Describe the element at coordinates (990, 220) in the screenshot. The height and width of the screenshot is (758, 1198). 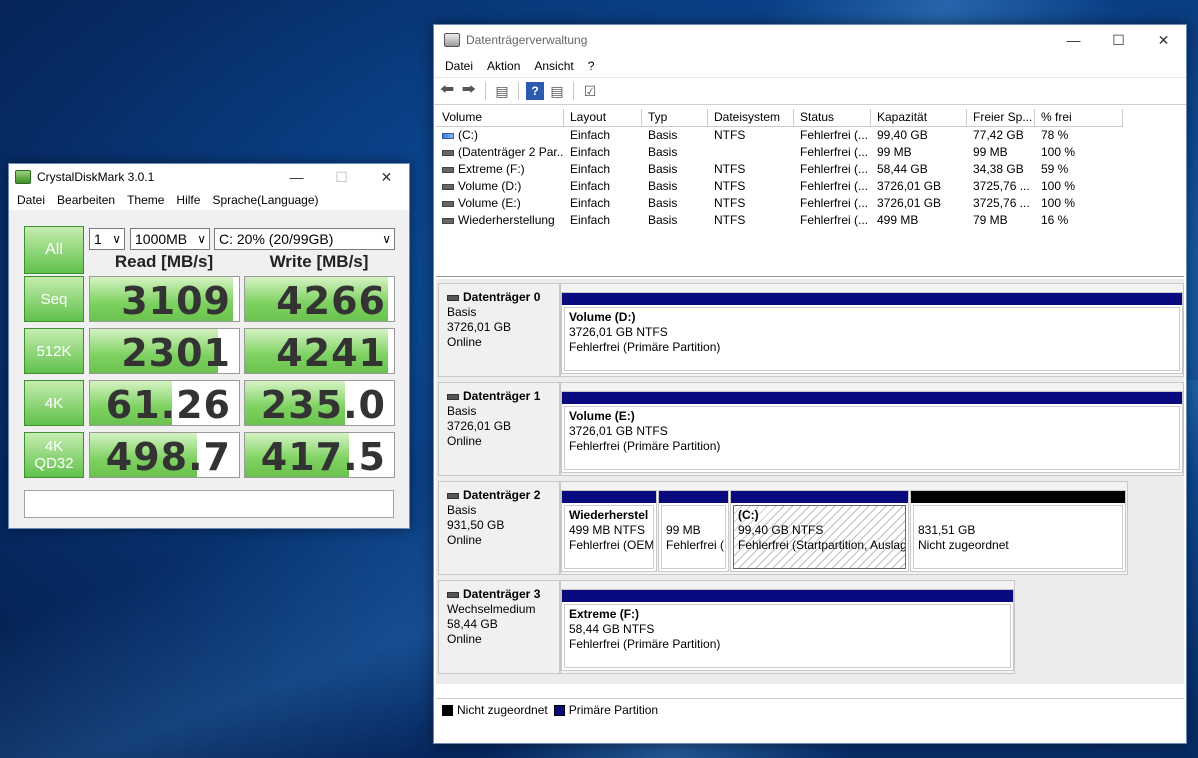
I see `volume-free: 79 MB` at that location.